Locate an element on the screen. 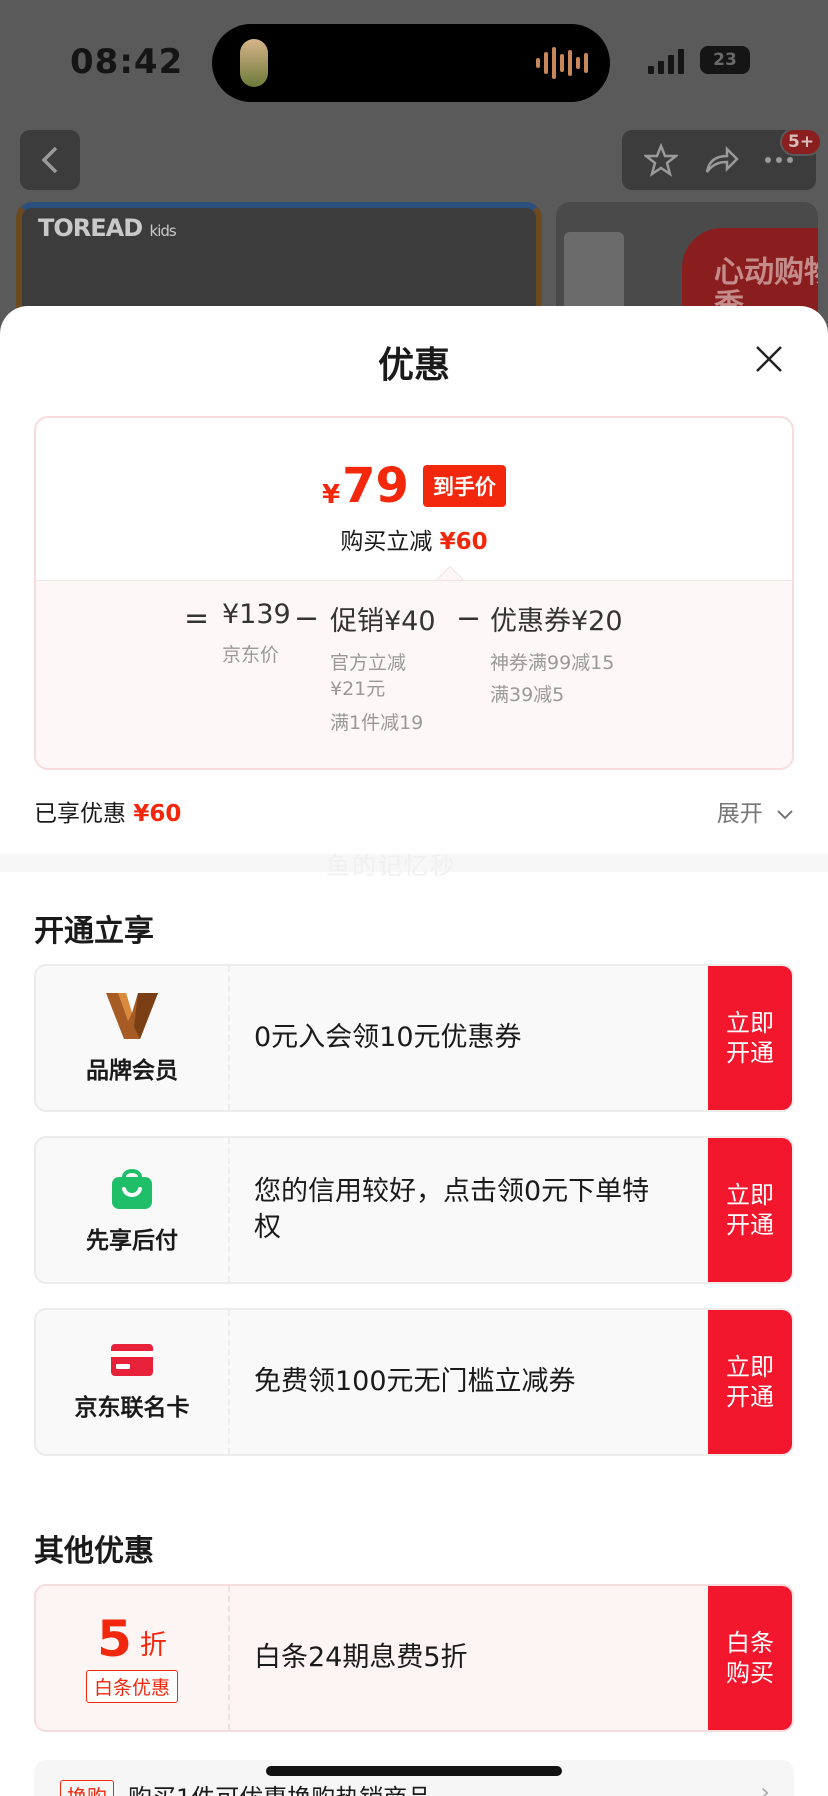  chevron-right-icon: › is located at coordinates (765, 1787).